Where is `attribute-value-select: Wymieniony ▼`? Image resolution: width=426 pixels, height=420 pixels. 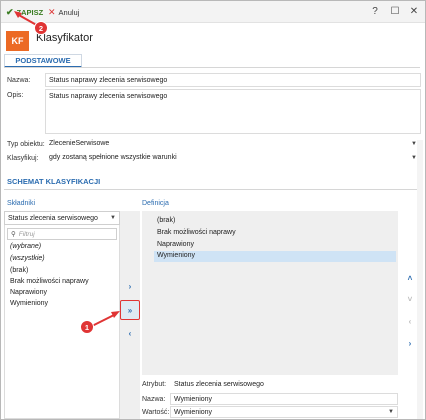 attribute-value-select: Wymieniony ▼ is located at coordinates (284, 412).